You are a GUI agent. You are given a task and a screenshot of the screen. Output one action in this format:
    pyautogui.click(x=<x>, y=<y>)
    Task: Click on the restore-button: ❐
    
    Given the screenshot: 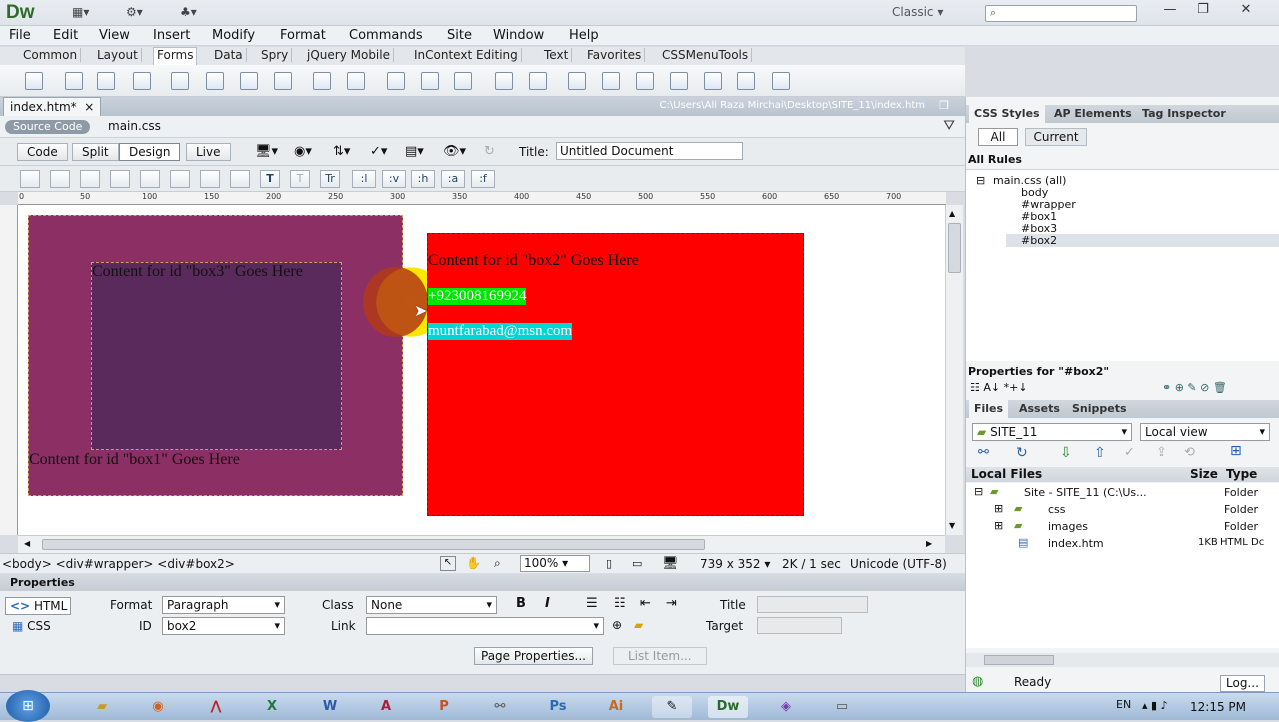 What is the action you would take?
    pyautogui.click(x=1203, y=10)
    